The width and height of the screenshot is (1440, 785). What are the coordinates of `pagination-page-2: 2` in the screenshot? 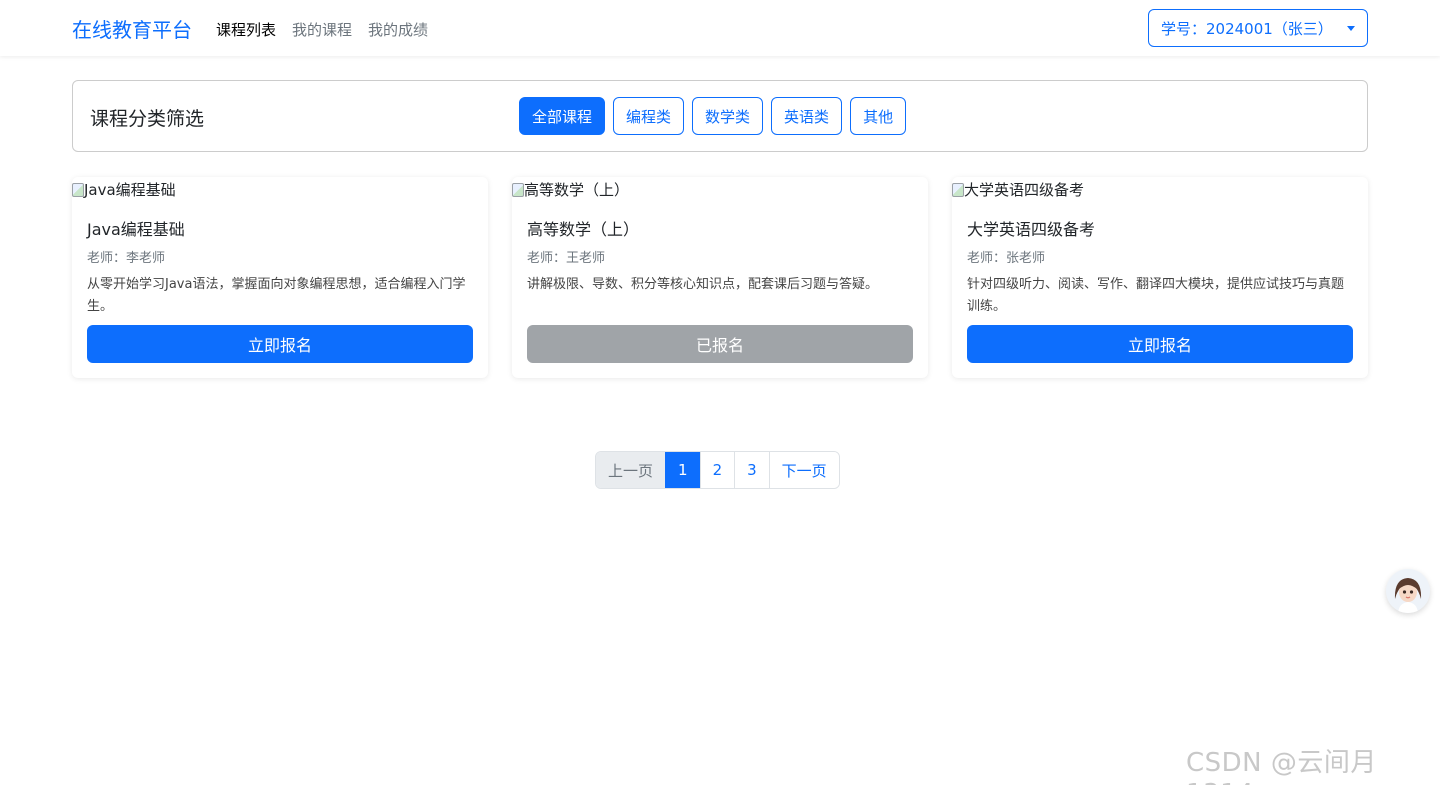 It's located at (717, 470).